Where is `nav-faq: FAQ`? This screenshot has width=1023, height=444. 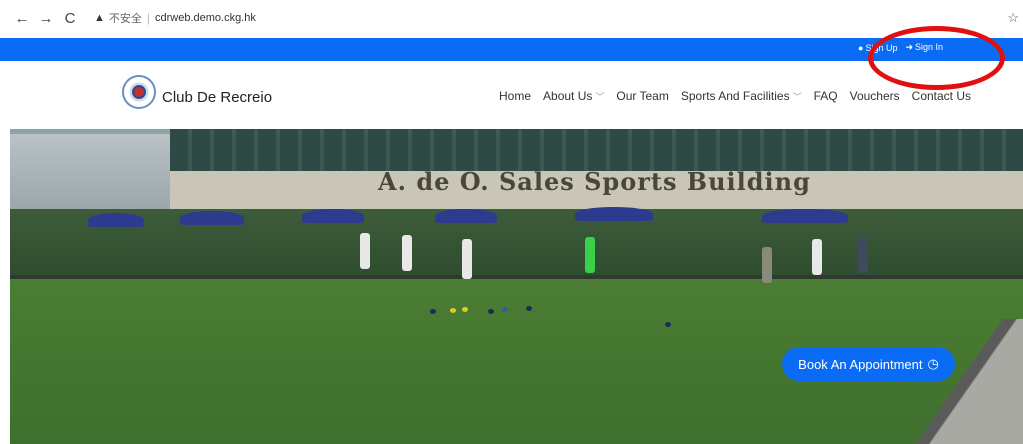
nav-faq: FAQ is located at coordinates (826, 96).